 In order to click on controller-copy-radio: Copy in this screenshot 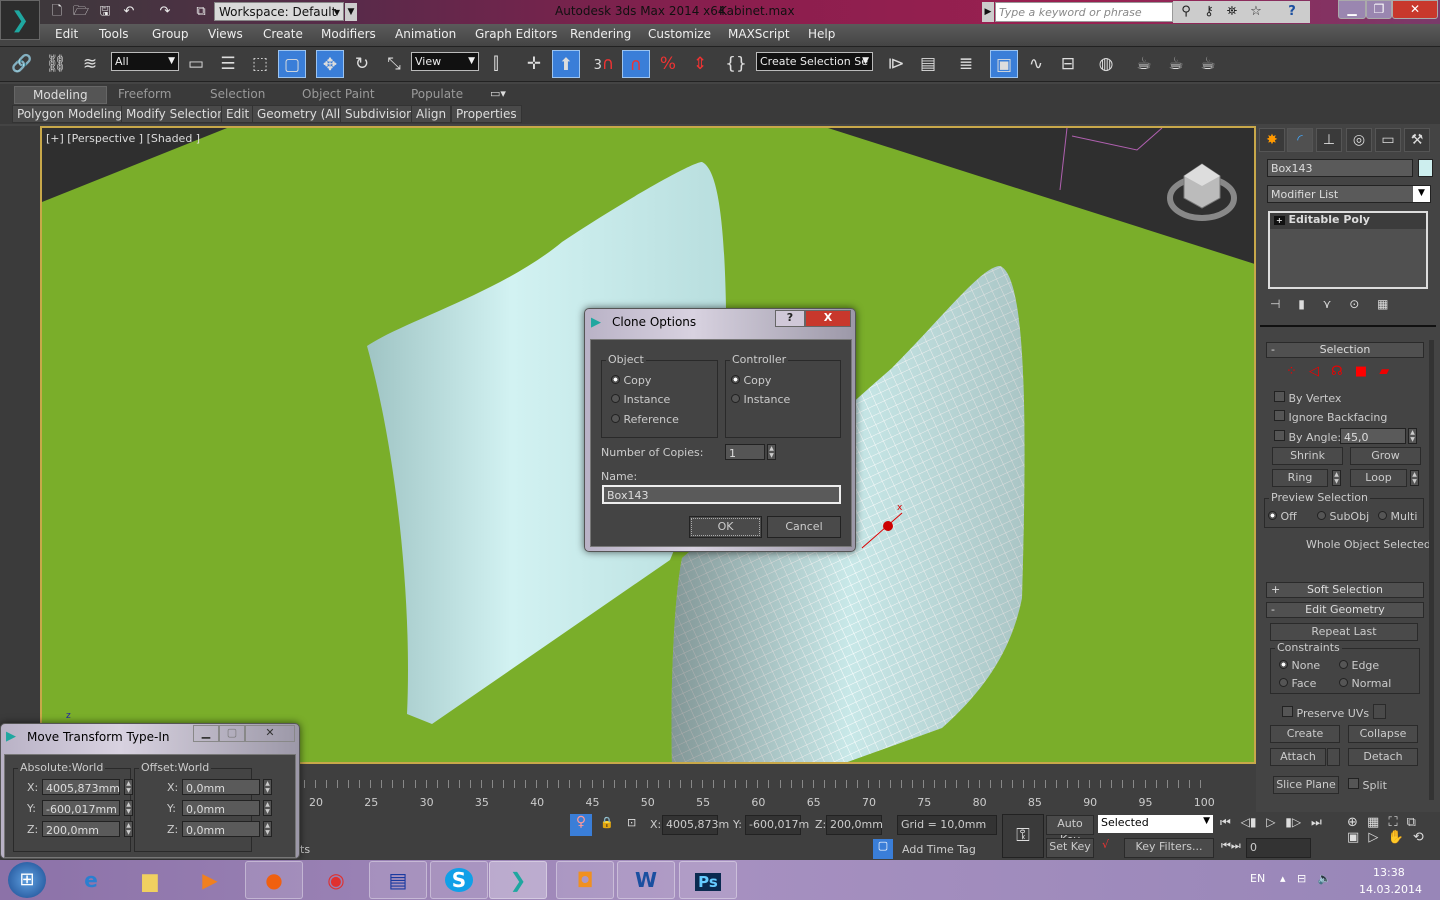, I will do `click(751, 380)`.